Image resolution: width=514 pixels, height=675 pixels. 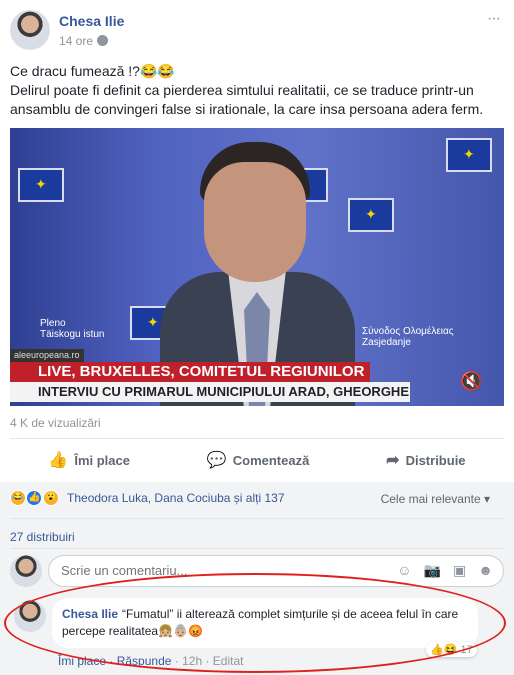 I want to click on haha-reaction-icon: 😂, so click(x=18, y=498).